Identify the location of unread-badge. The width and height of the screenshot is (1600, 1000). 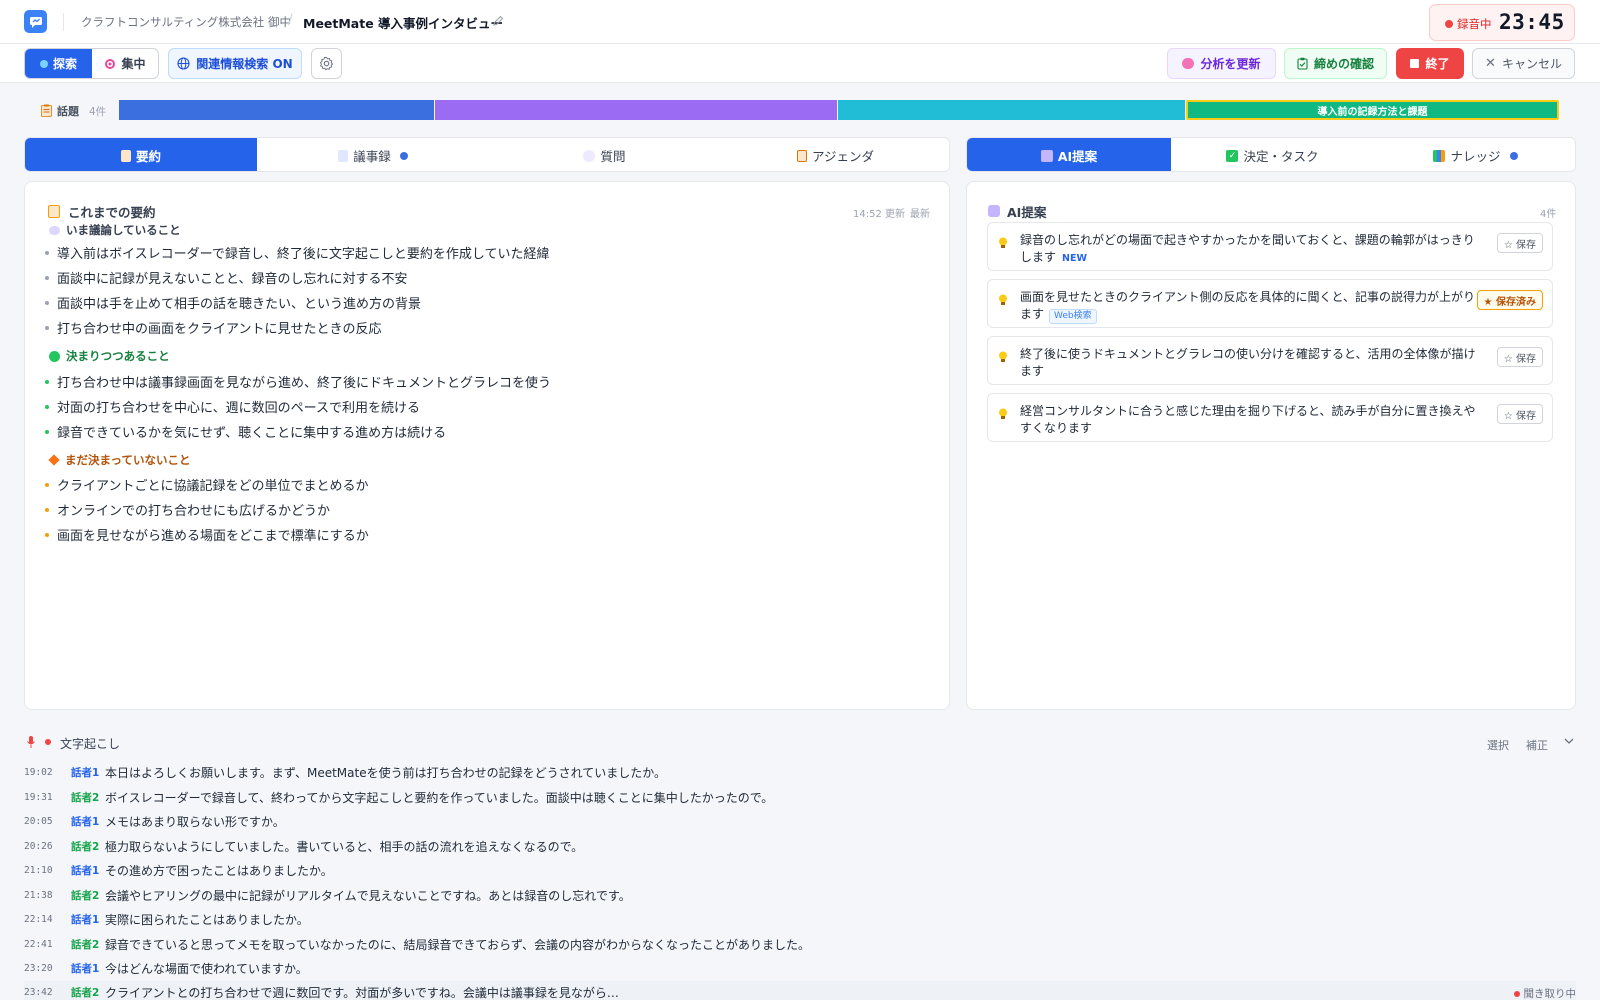
(1513, 155).